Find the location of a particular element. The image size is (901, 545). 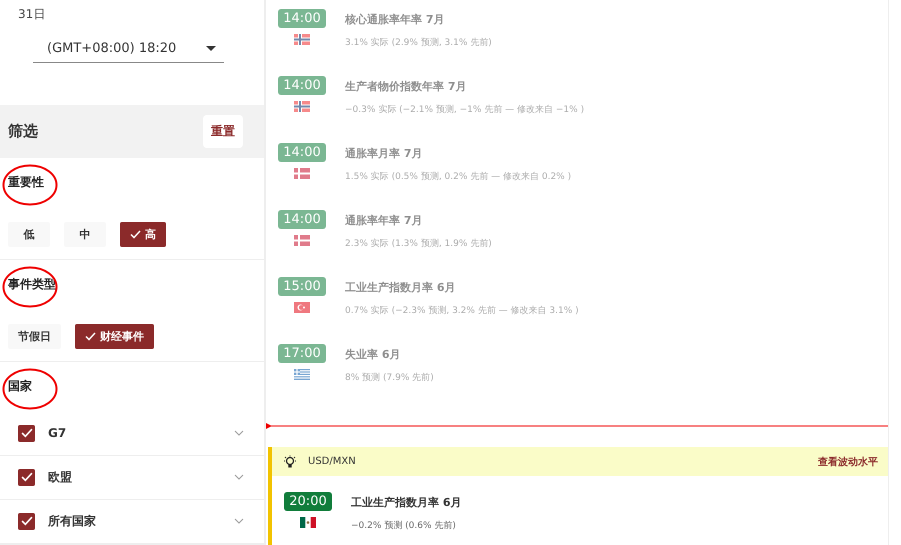

event-values: 3.1% 实际 (2.9% 预测, 3.1% 先前) is located at coordinates (418, 42).